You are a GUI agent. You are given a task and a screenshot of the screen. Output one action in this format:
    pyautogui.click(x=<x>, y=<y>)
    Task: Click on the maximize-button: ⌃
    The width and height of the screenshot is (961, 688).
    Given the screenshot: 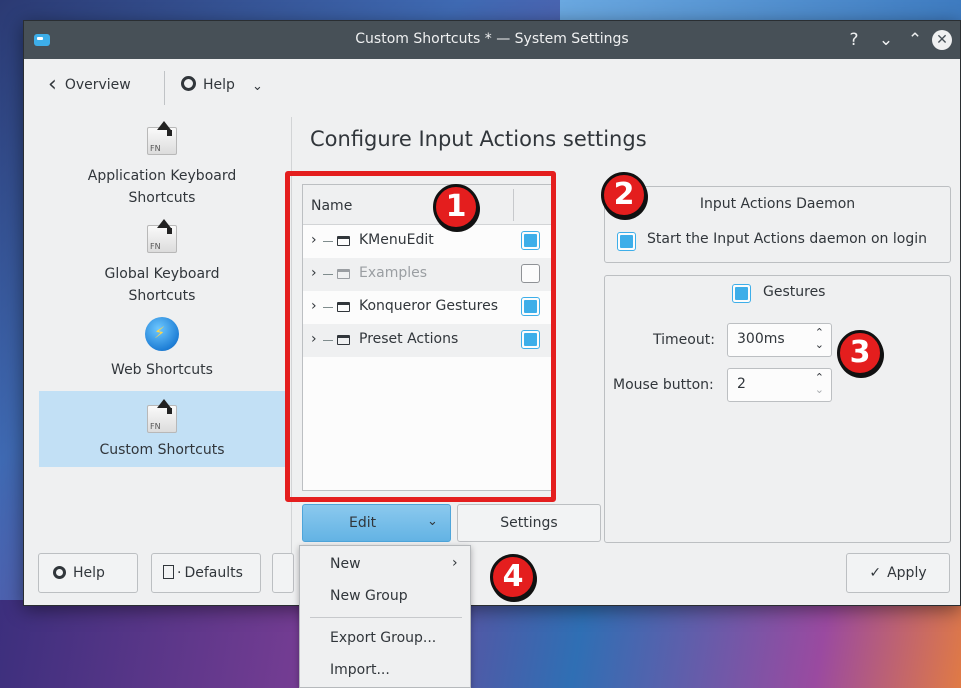 What is the action you would take?
    pyautogui.click(x=915, y=40)
    